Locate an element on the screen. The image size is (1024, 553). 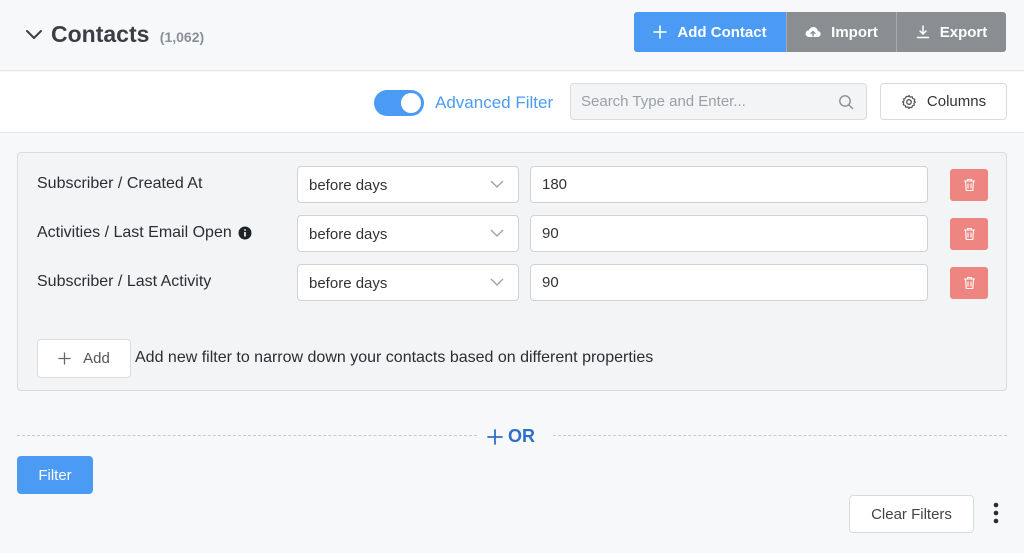
cloud-upload-icon is located at coordinates (813, 32).